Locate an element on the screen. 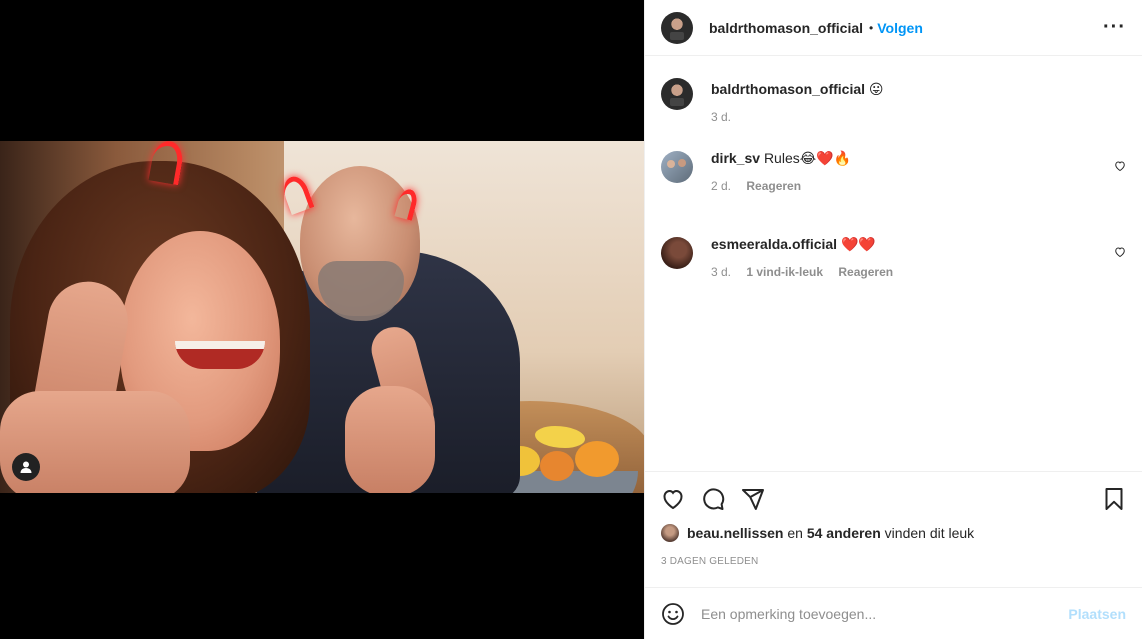  caption-username: baldrthomason_official is located at coordinates (788, 89).